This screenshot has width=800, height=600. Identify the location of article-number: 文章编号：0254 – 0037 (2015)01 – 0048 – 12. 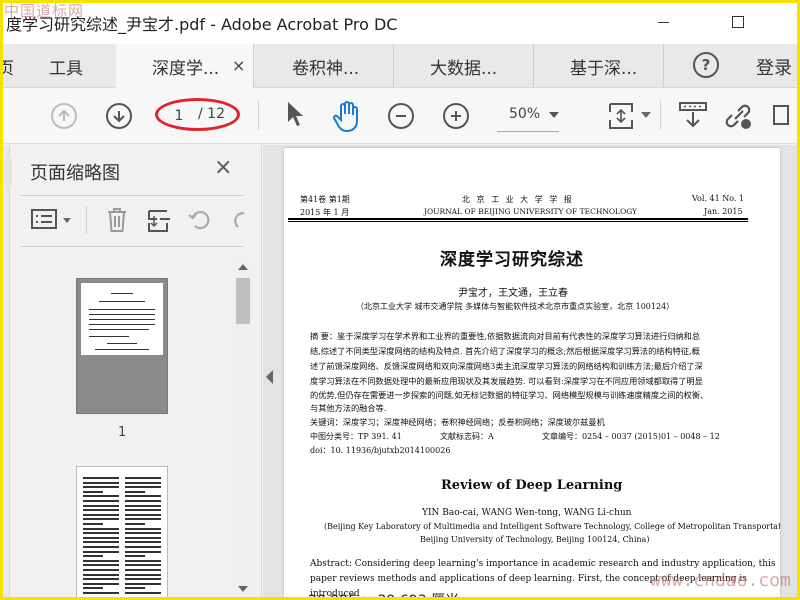
(631, 436).